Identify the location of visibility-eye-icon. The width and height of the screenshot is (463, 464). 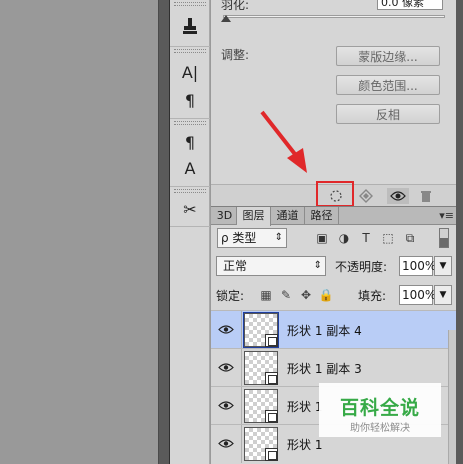
(398, 196).